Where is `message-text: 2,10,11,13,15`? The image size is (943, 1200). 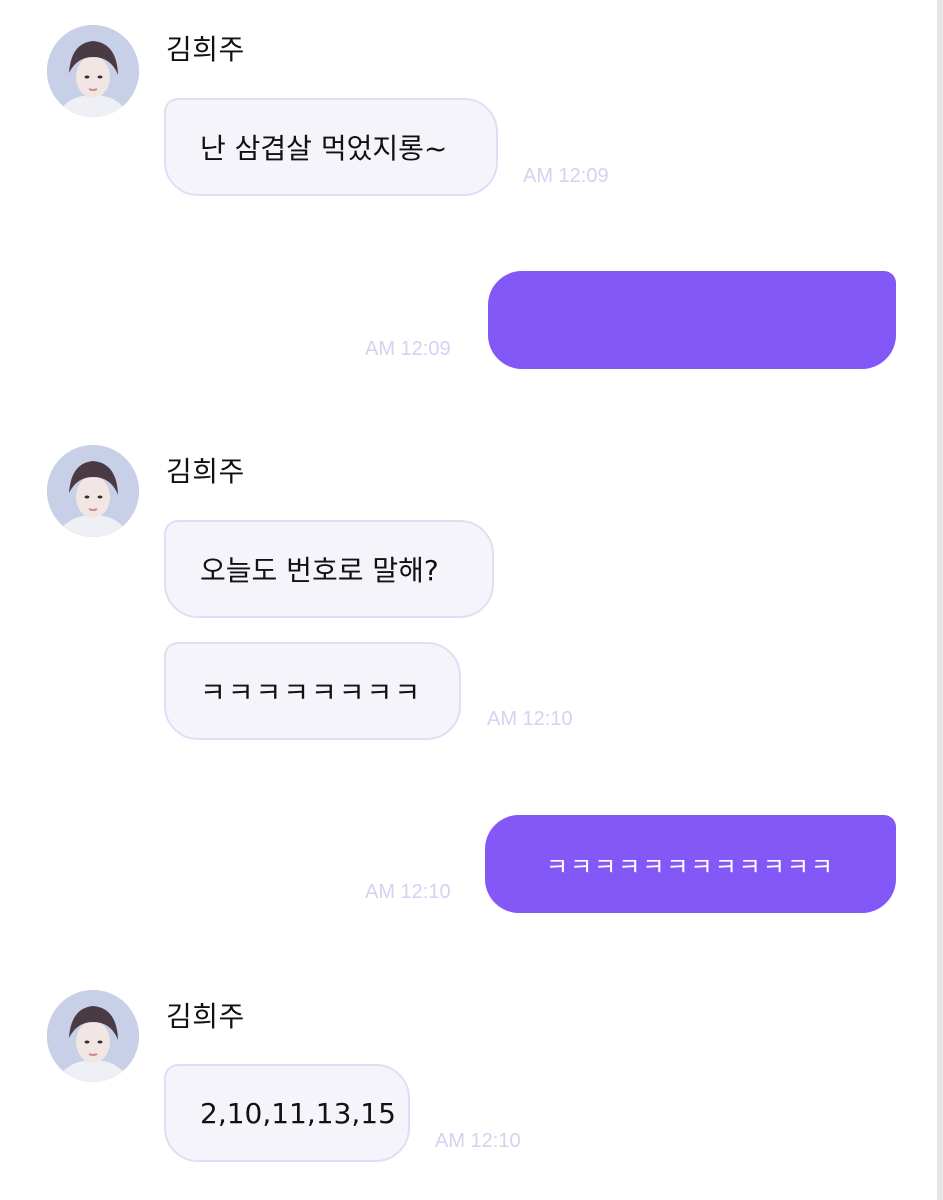
message-text: 2,10,11,13,15 is located at coordinates (298, 1113).